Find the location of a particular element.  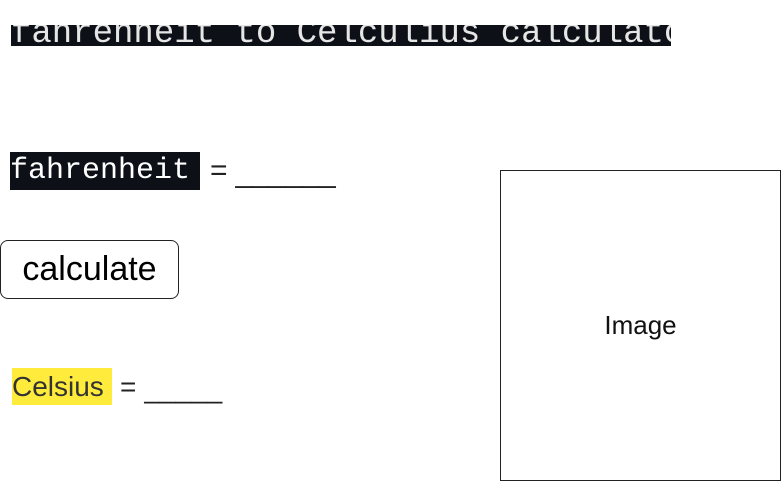

page-title: fahrenheit to Celculius calculator is located at coordinates (341, 35).